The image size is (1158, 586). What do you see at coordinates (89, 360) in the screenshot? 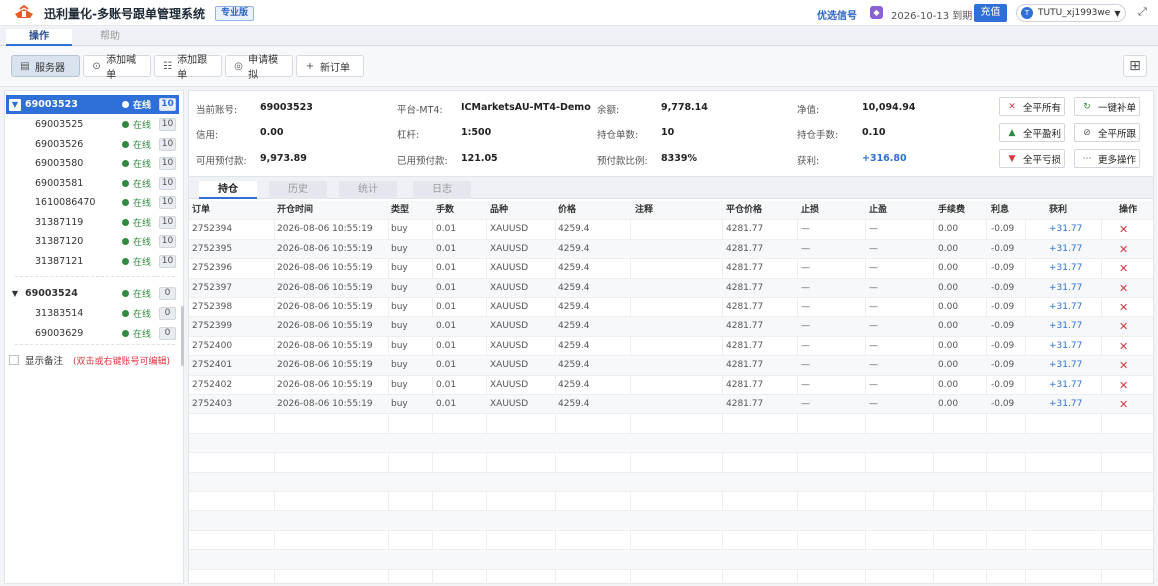
I see `show-remark-row: 显示备注 (双击或右键账号可编辑)` at bounding box center [89, 360].